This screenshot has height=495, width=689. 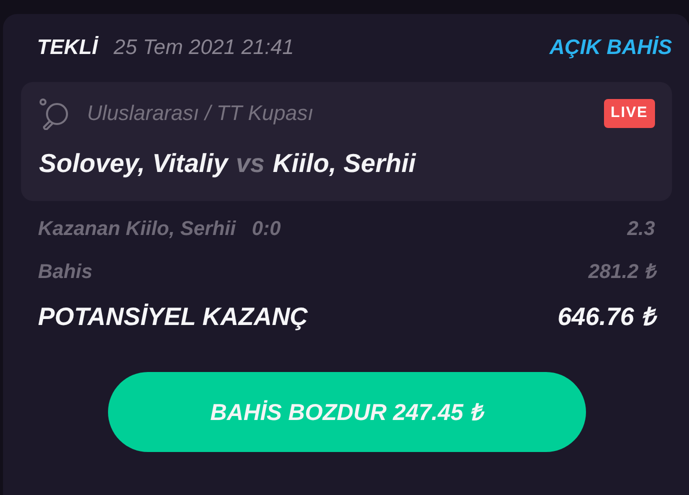 I want to click on row-label: Bahis, so click(x=65, y=272).